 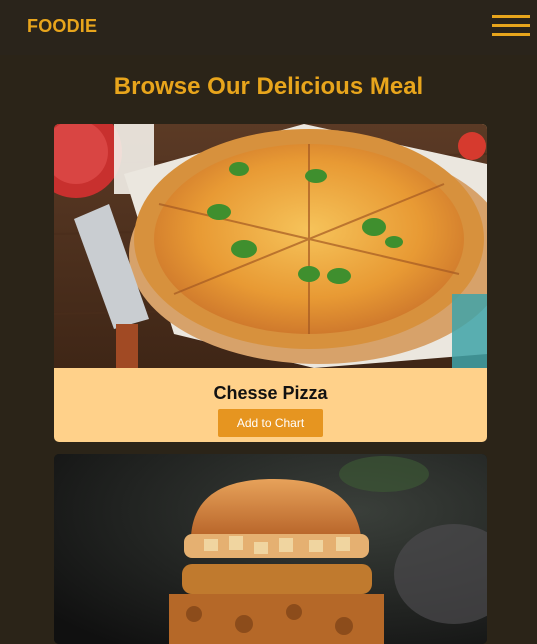 What do you see at coordinates (268, 86) in the screenshot?
I see `page-title: Browse Our Delicious Meal` at bounding box center [268, 86].